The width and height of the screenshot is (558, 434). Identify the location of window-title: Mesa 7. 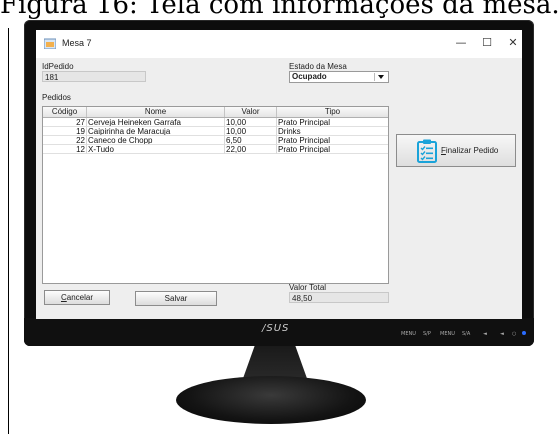
(77, 43).